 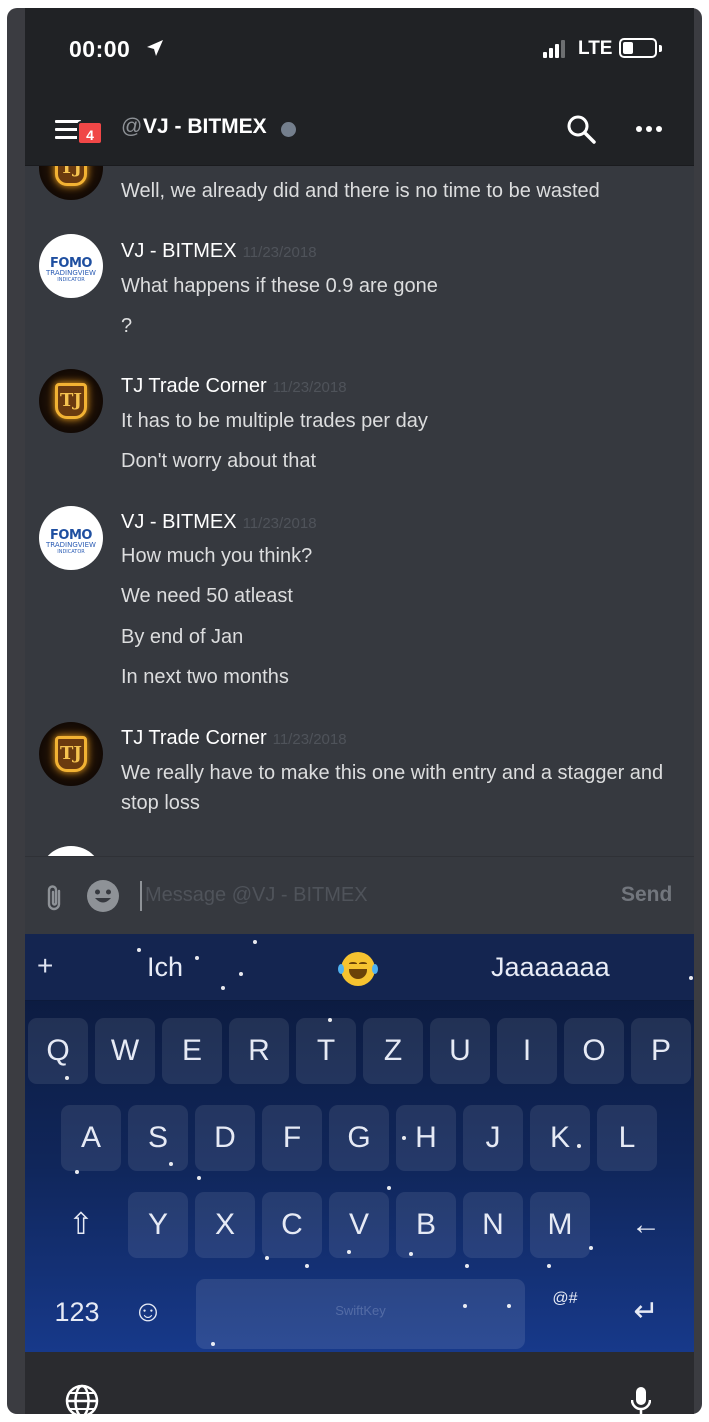 I want to click on key-o: O, so click(x=594, y=1051).